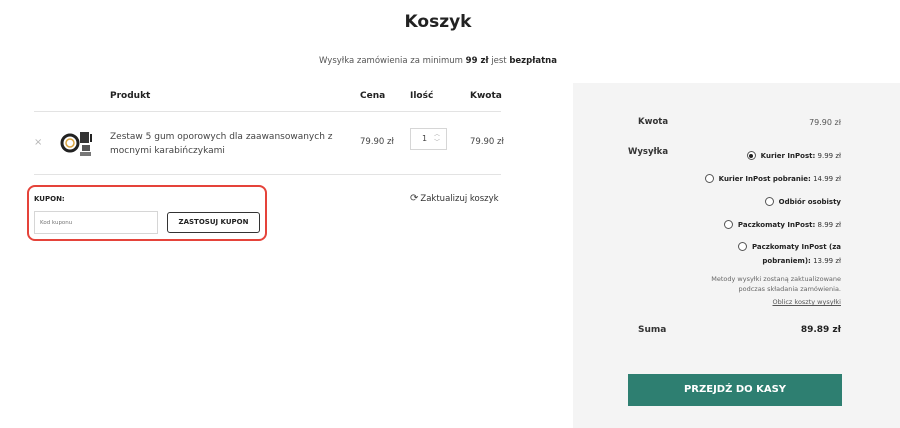 This screenshot has height=428, width=900. What do you see at coordinates (751, 179) in the screenshot?
I see `shipping-option-kurier-pobranie: Kurier InPost pobranie: 14.99 zł` at bounding box center [751, 179].